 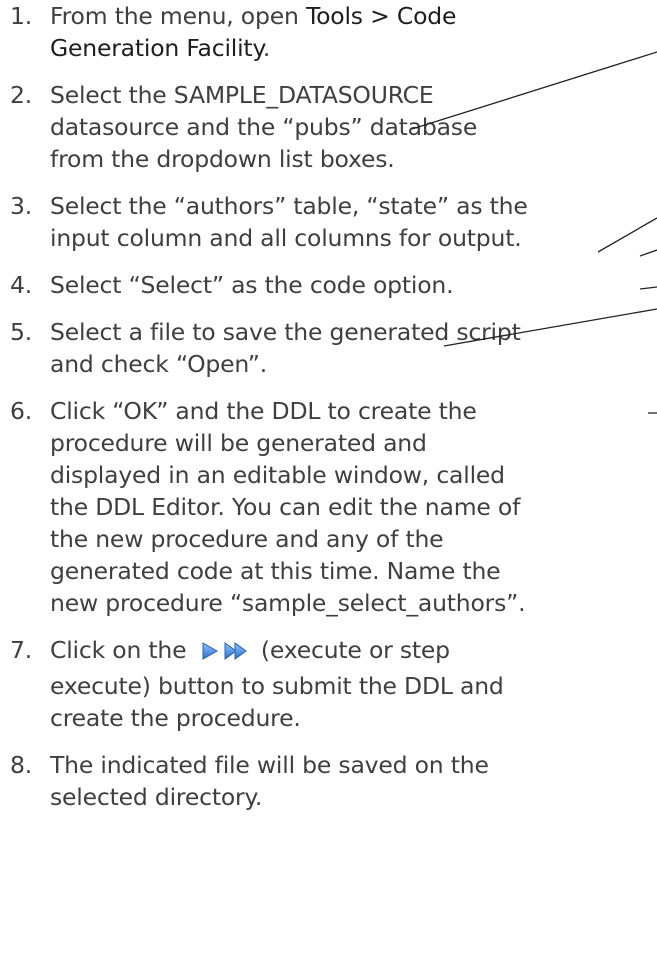 I want to click on execute-icon, so click(x=210, y=654).